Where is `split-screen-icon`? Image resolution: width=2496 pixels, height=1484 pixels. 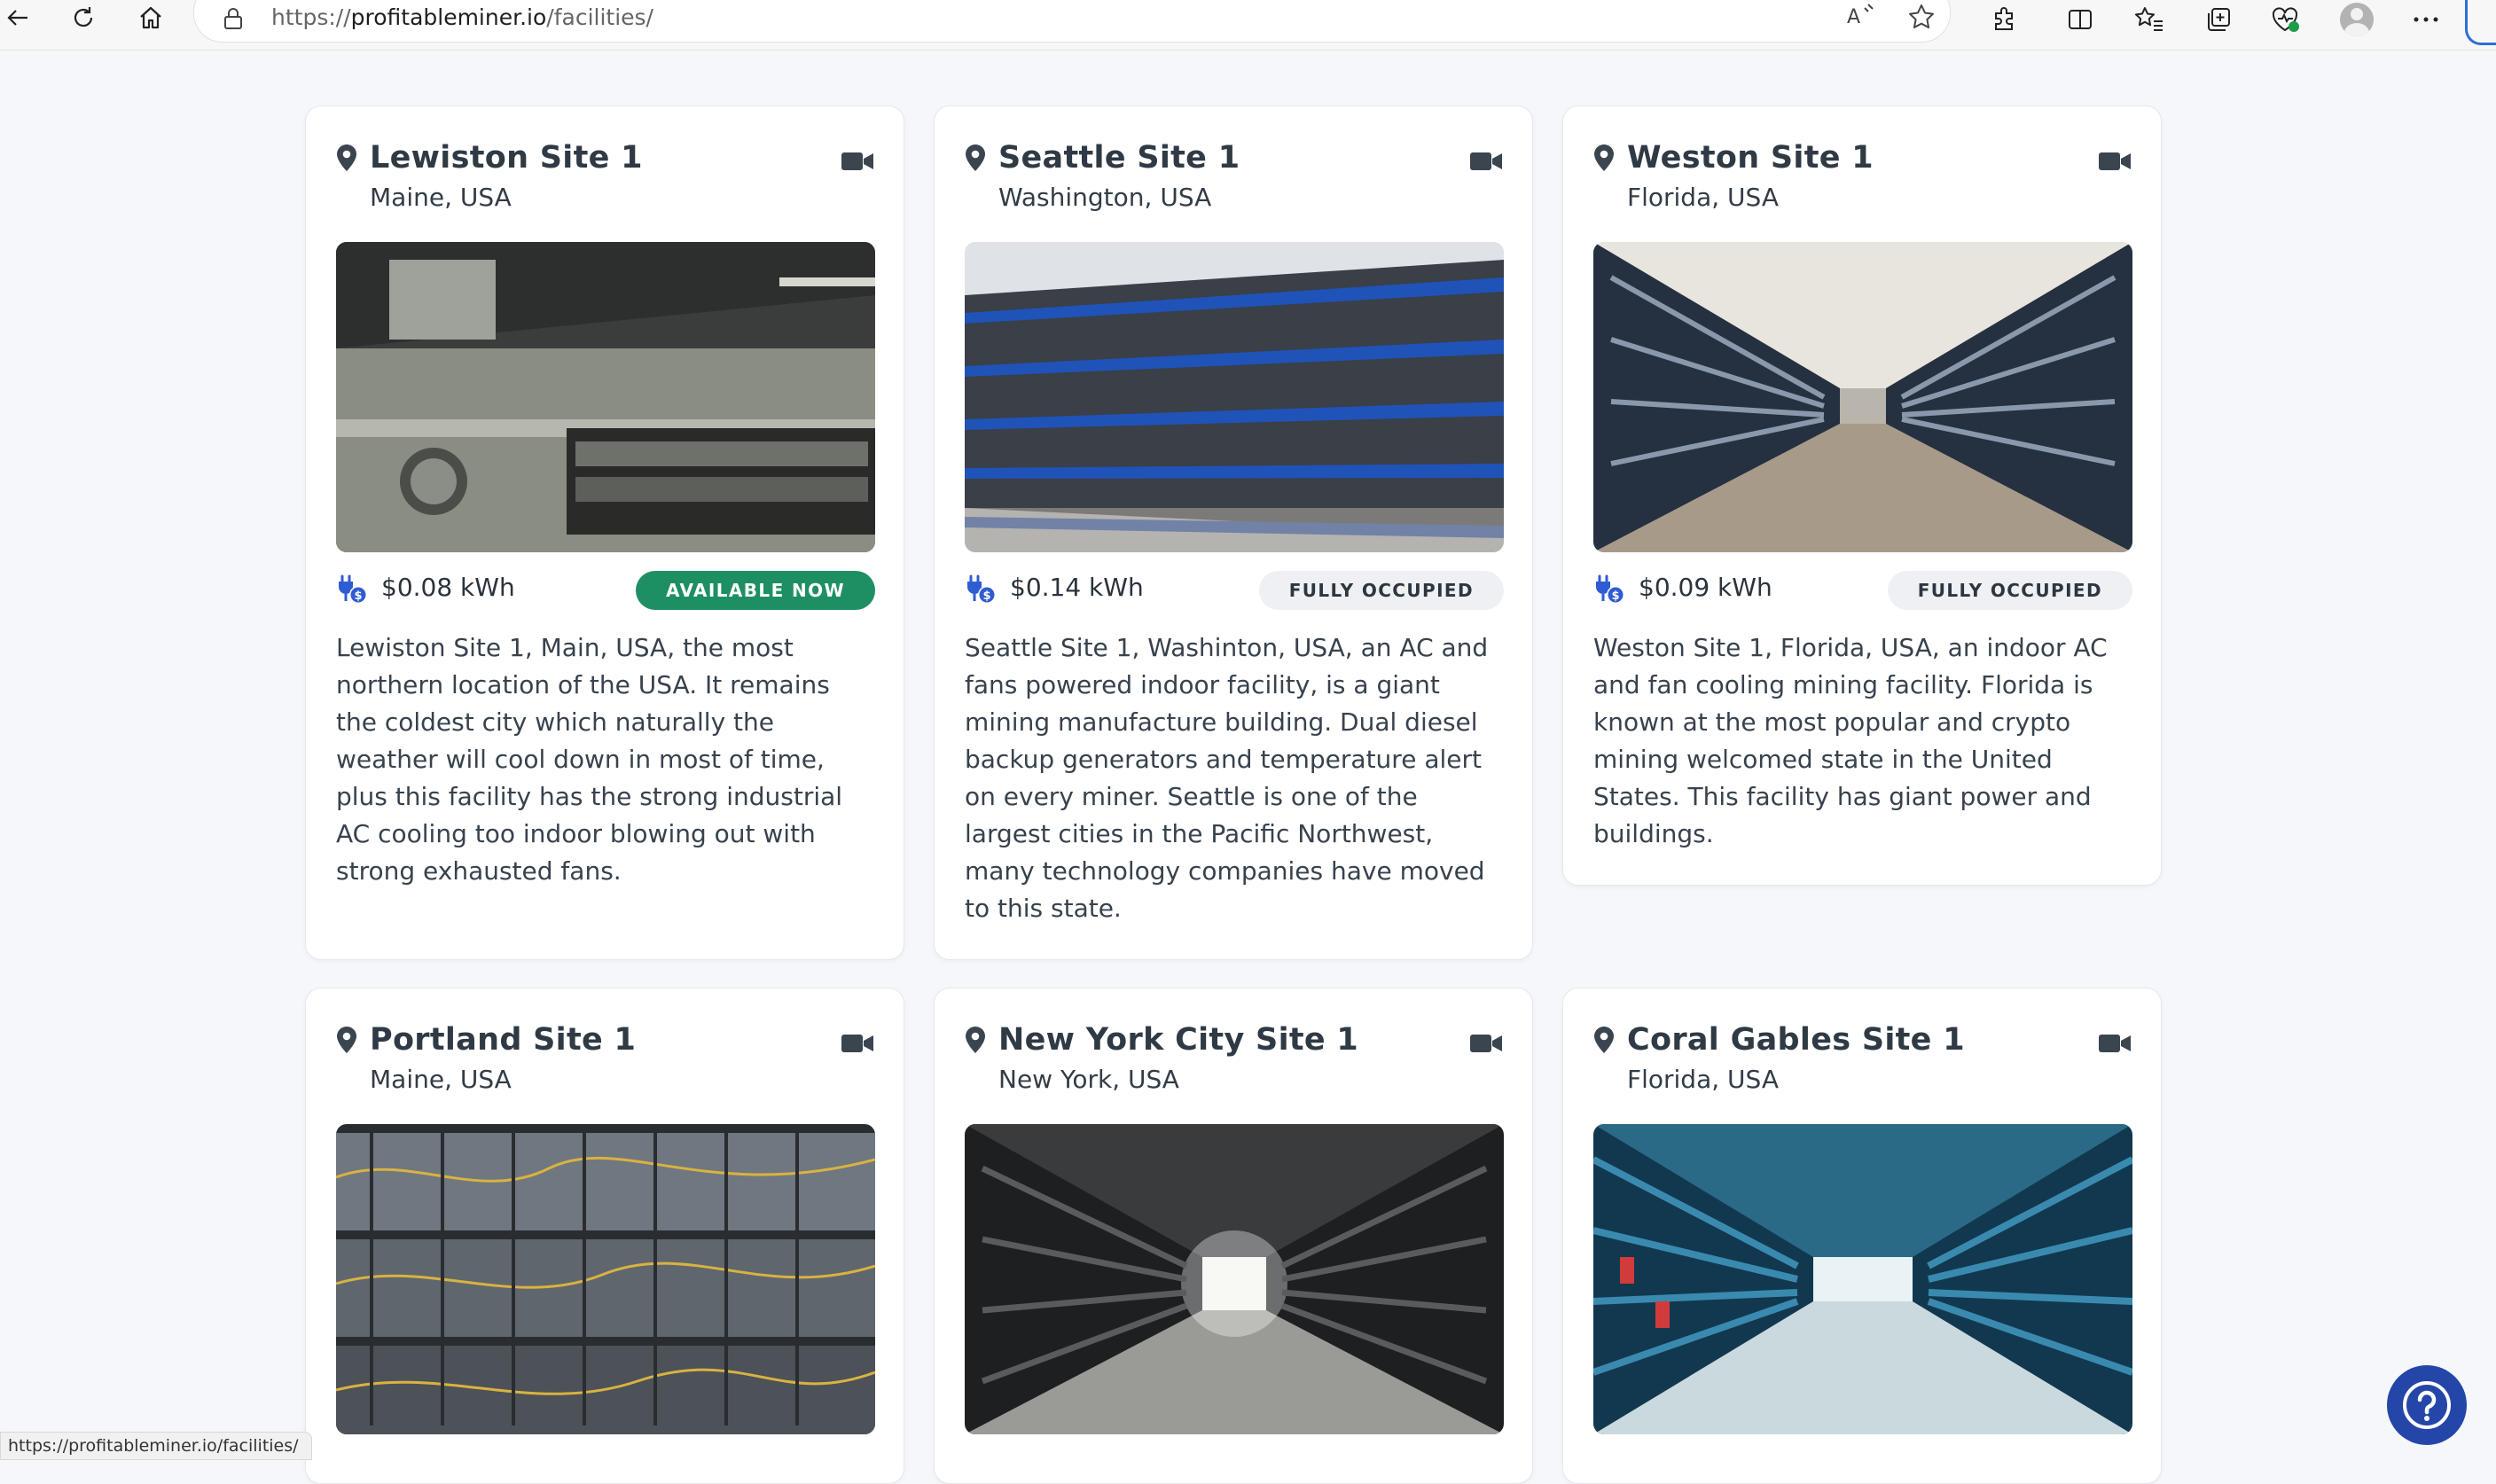 split-screen-icon is located at coordinates (2080, 19).